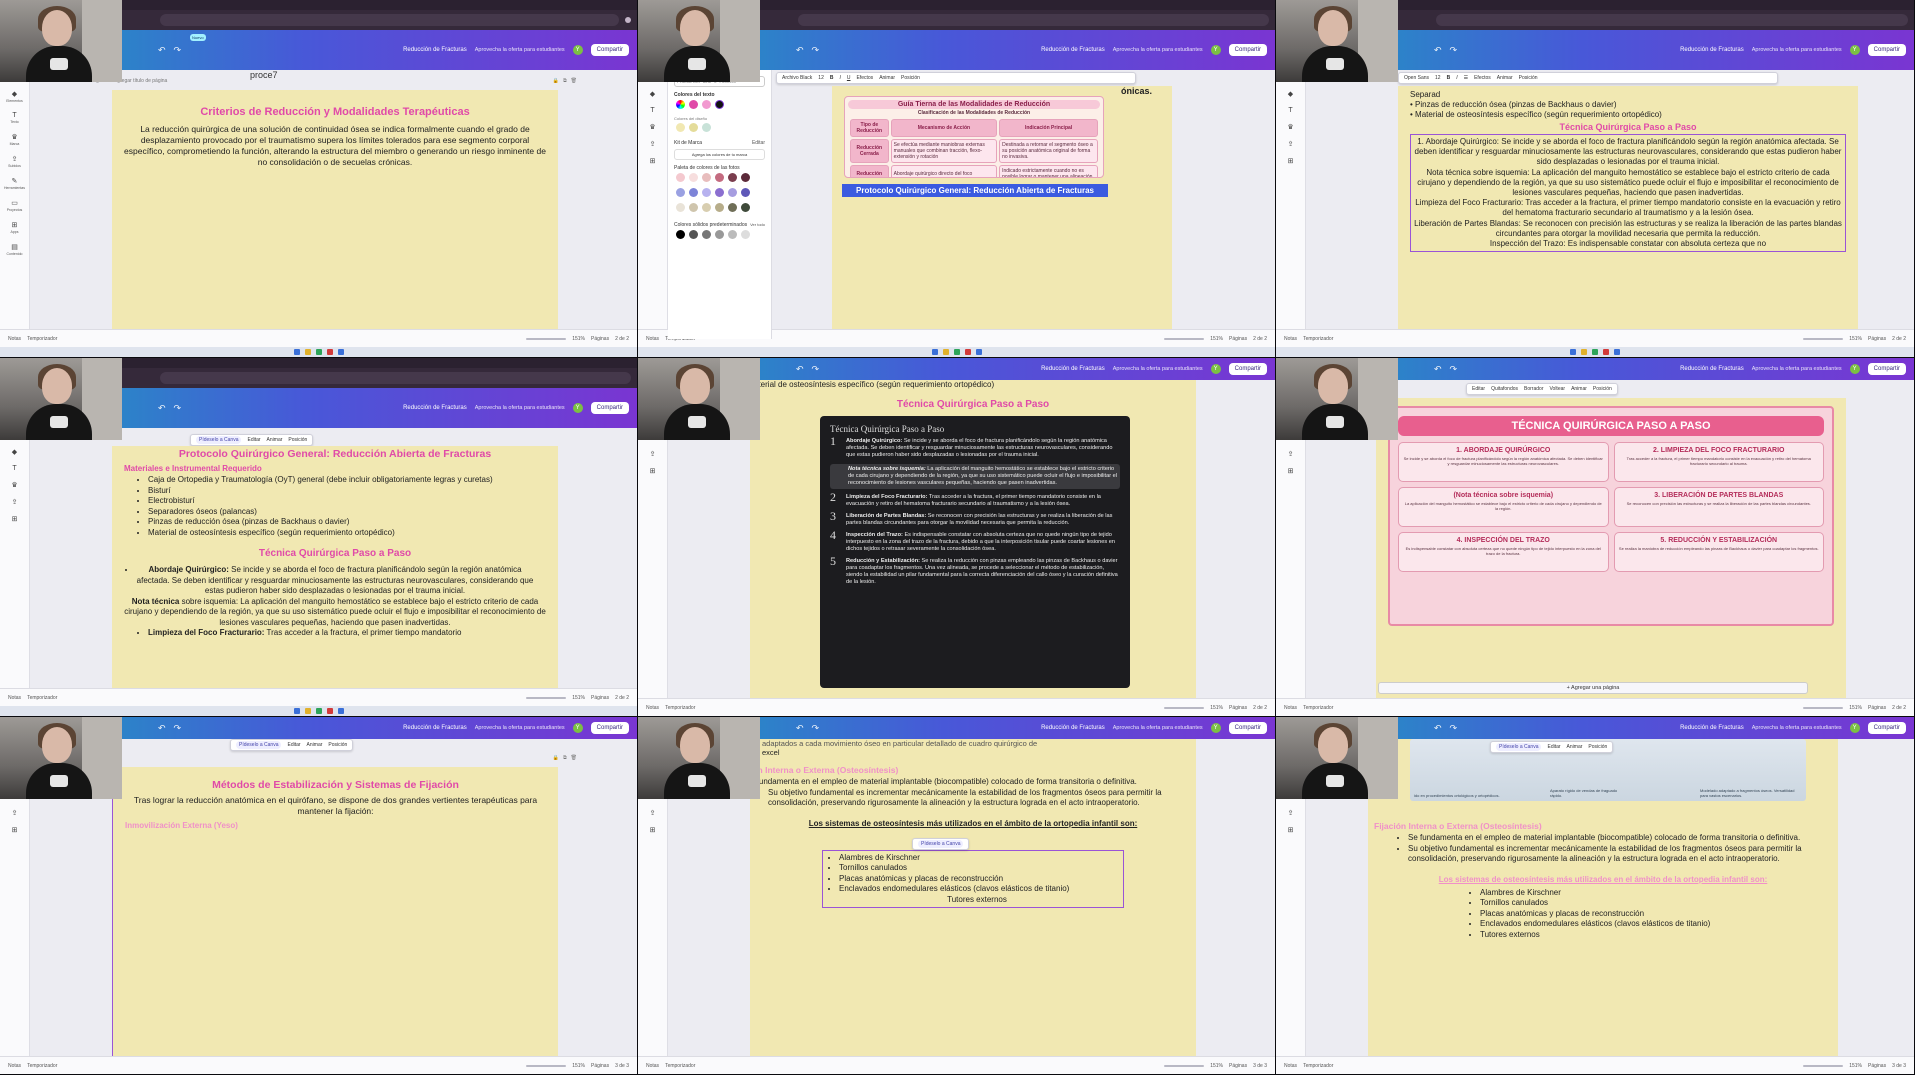 The height and width of the screenshot is (1075, 1915). What do you see at coordinates (1557, 389) in the screenshot?
I see `flip-button: Voltear` at bounding box center [1557, 389].